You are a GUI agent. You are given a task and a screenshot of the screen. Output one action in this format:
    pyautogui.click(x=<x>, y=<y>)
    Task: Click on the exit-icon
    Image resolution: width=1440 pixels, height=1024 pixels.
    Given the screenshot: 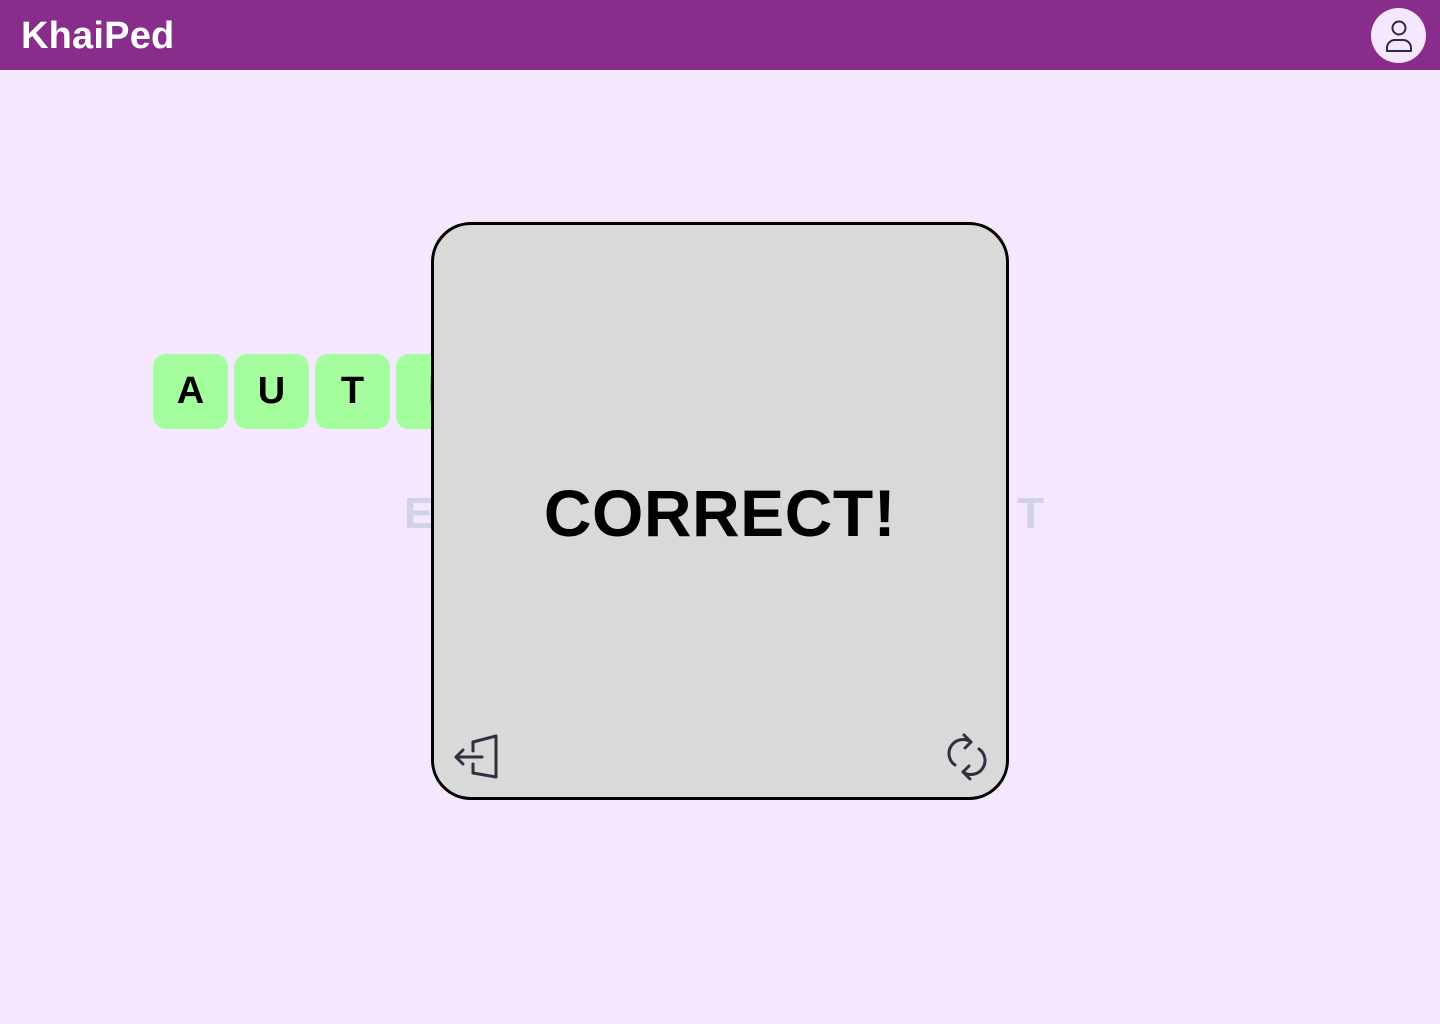 What is the action you would take?
    pyautogui.click(x=476, y=756)
    